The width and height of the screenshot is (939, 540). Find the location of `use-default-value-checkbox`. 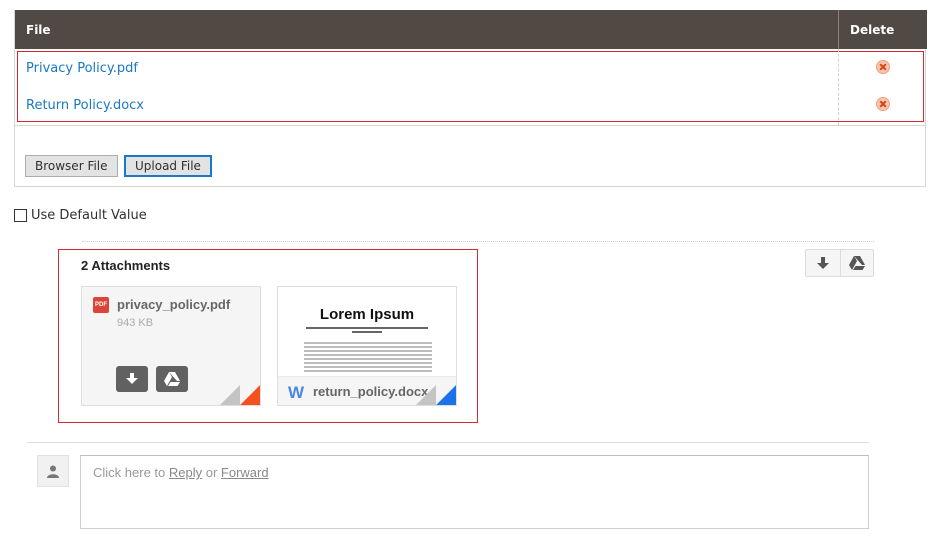

use-default-value-checkbox is located at coordinates (20, 215).